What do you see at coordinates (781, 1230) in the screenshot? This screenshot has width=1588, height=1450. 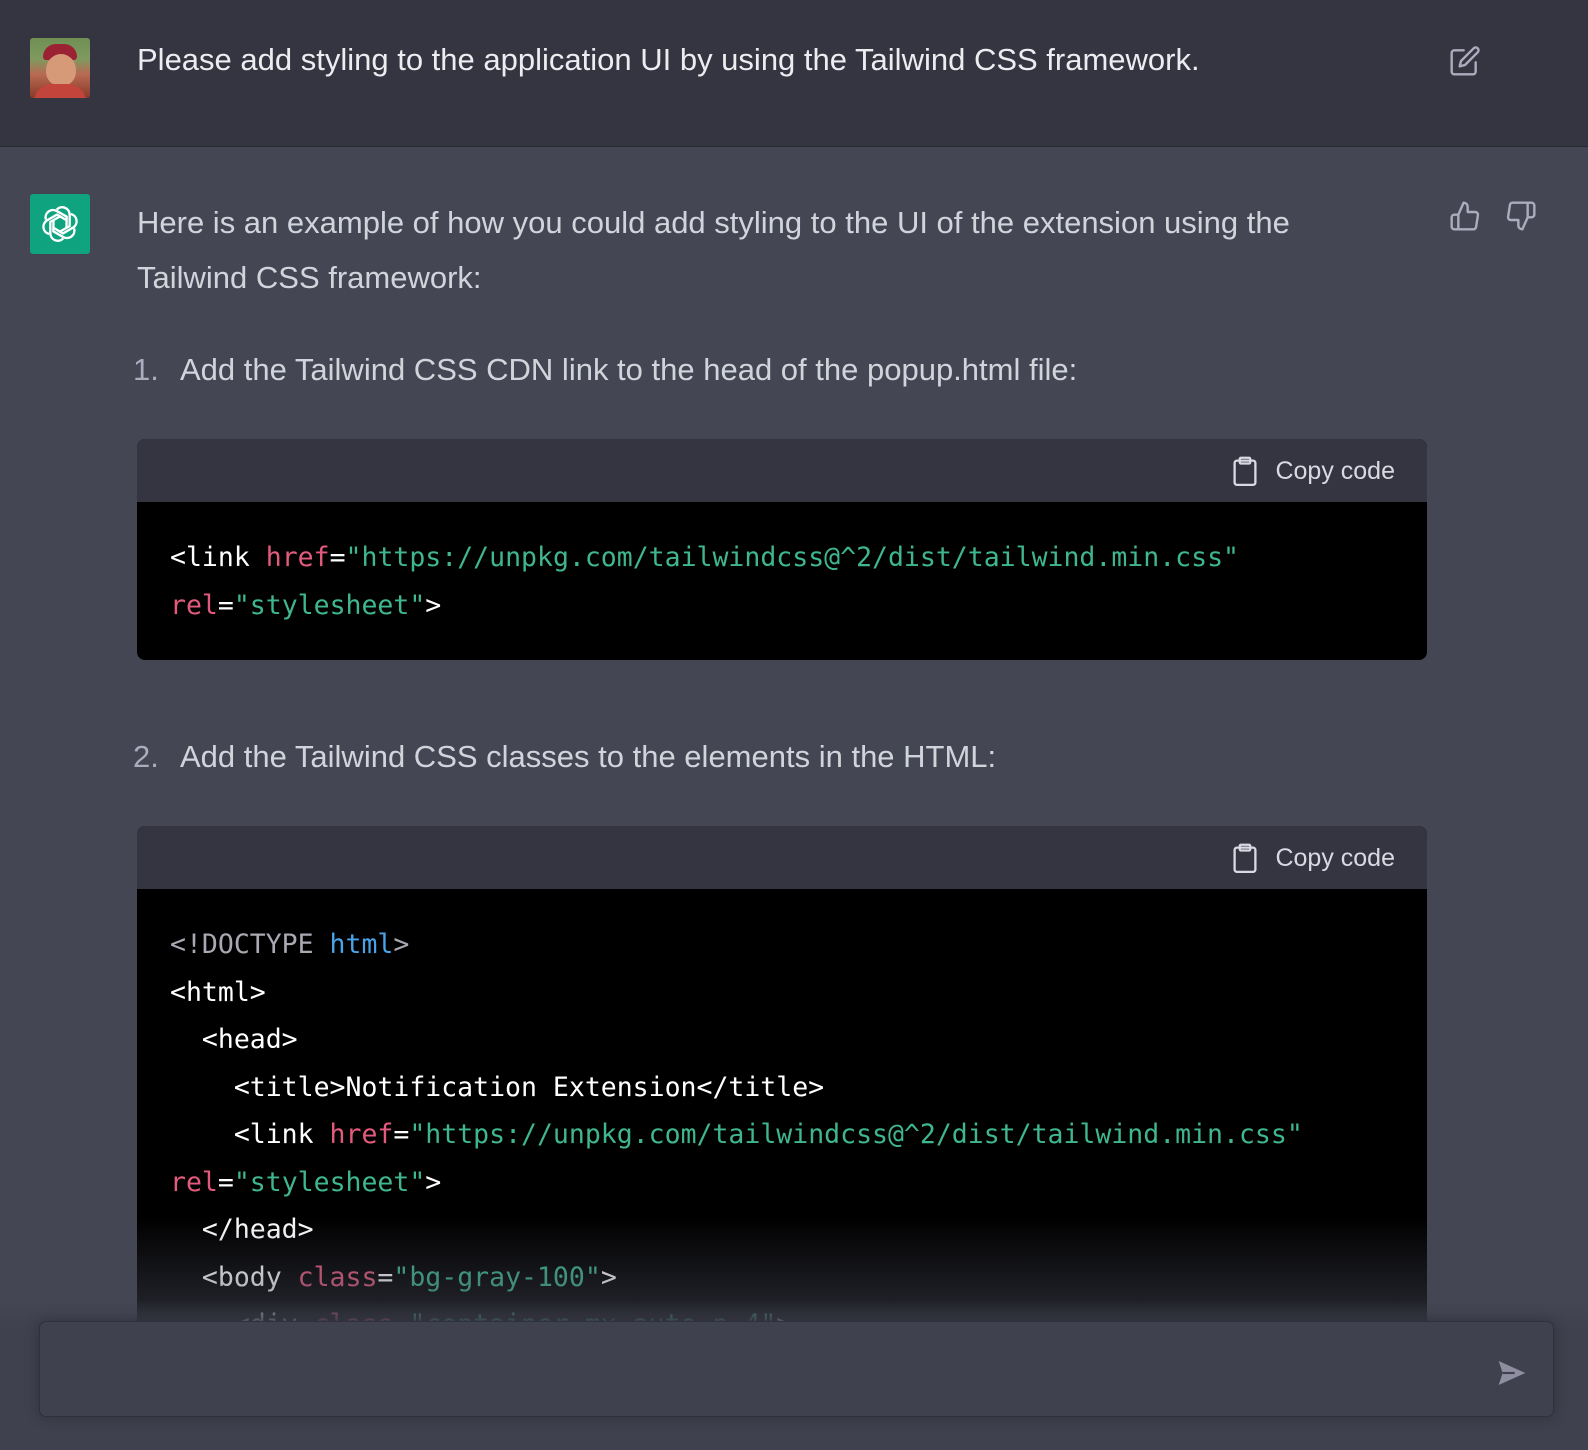 I see `code-line: </head>` at bounding box center [781, 1230].